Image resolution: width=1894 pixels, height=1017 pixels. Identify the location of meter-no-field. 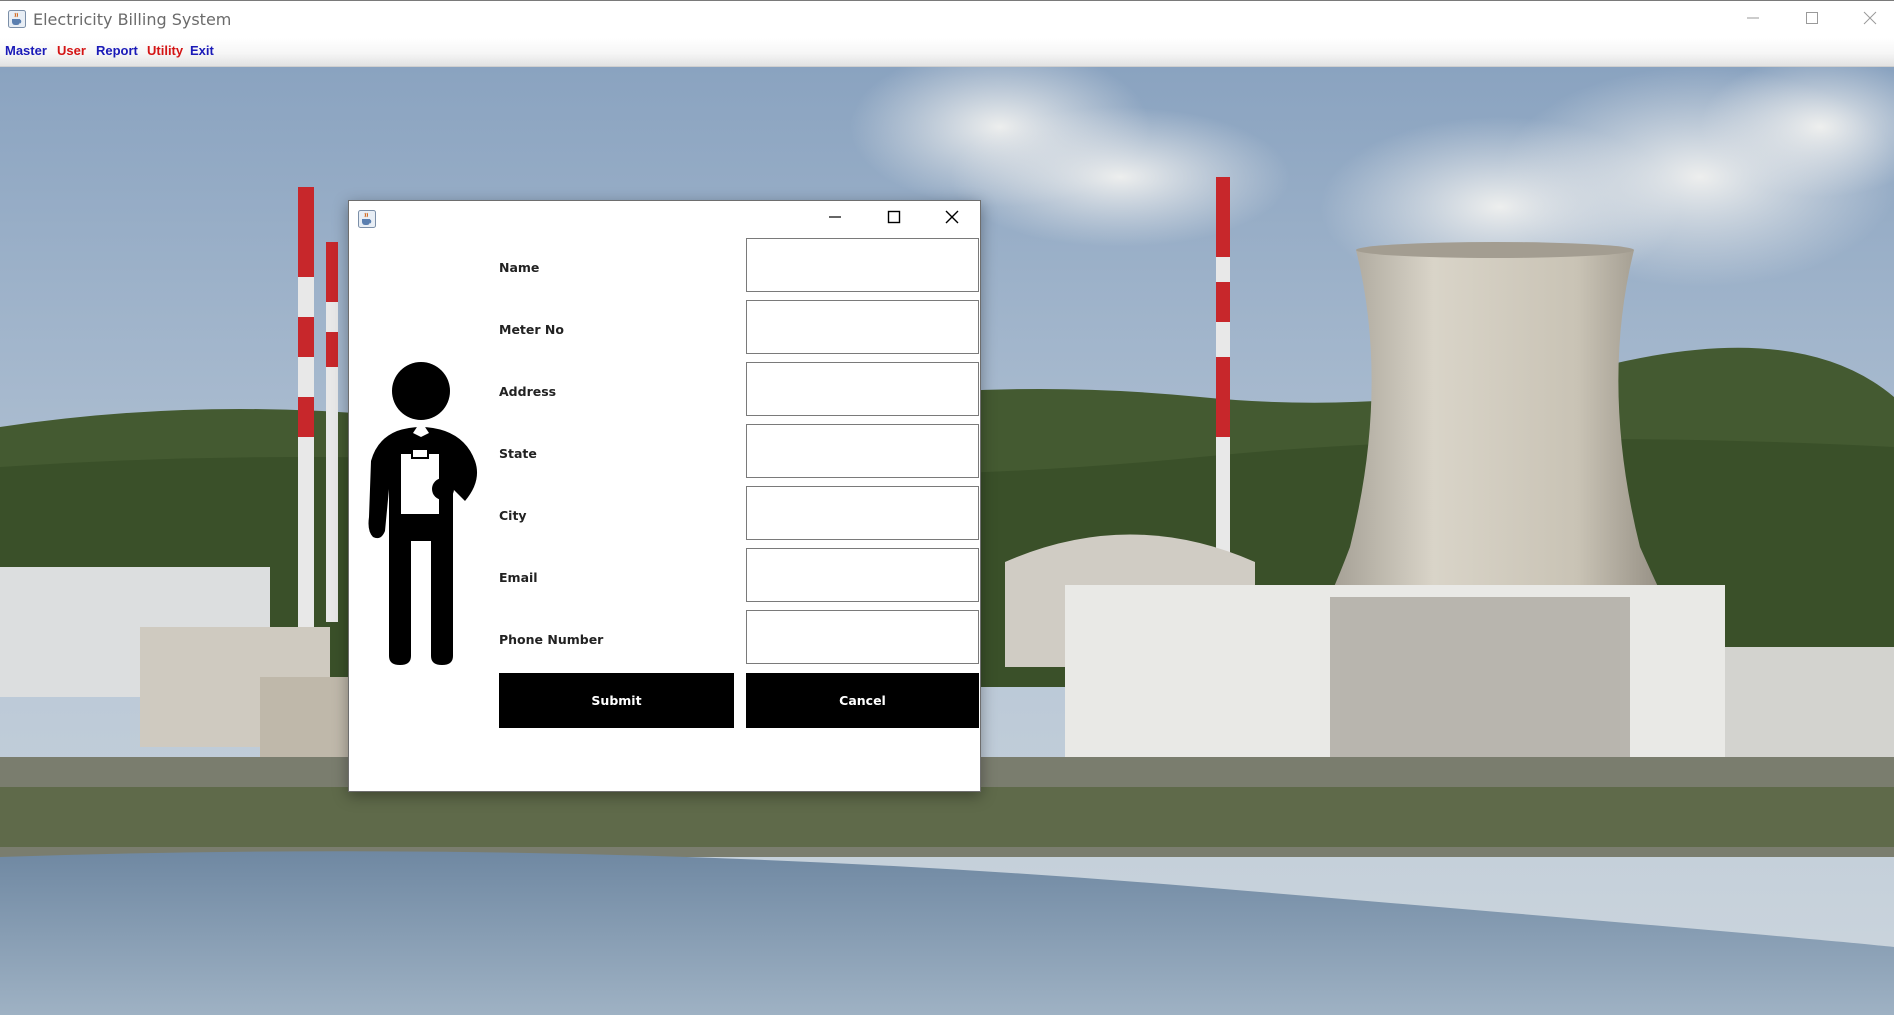
(862, 327).